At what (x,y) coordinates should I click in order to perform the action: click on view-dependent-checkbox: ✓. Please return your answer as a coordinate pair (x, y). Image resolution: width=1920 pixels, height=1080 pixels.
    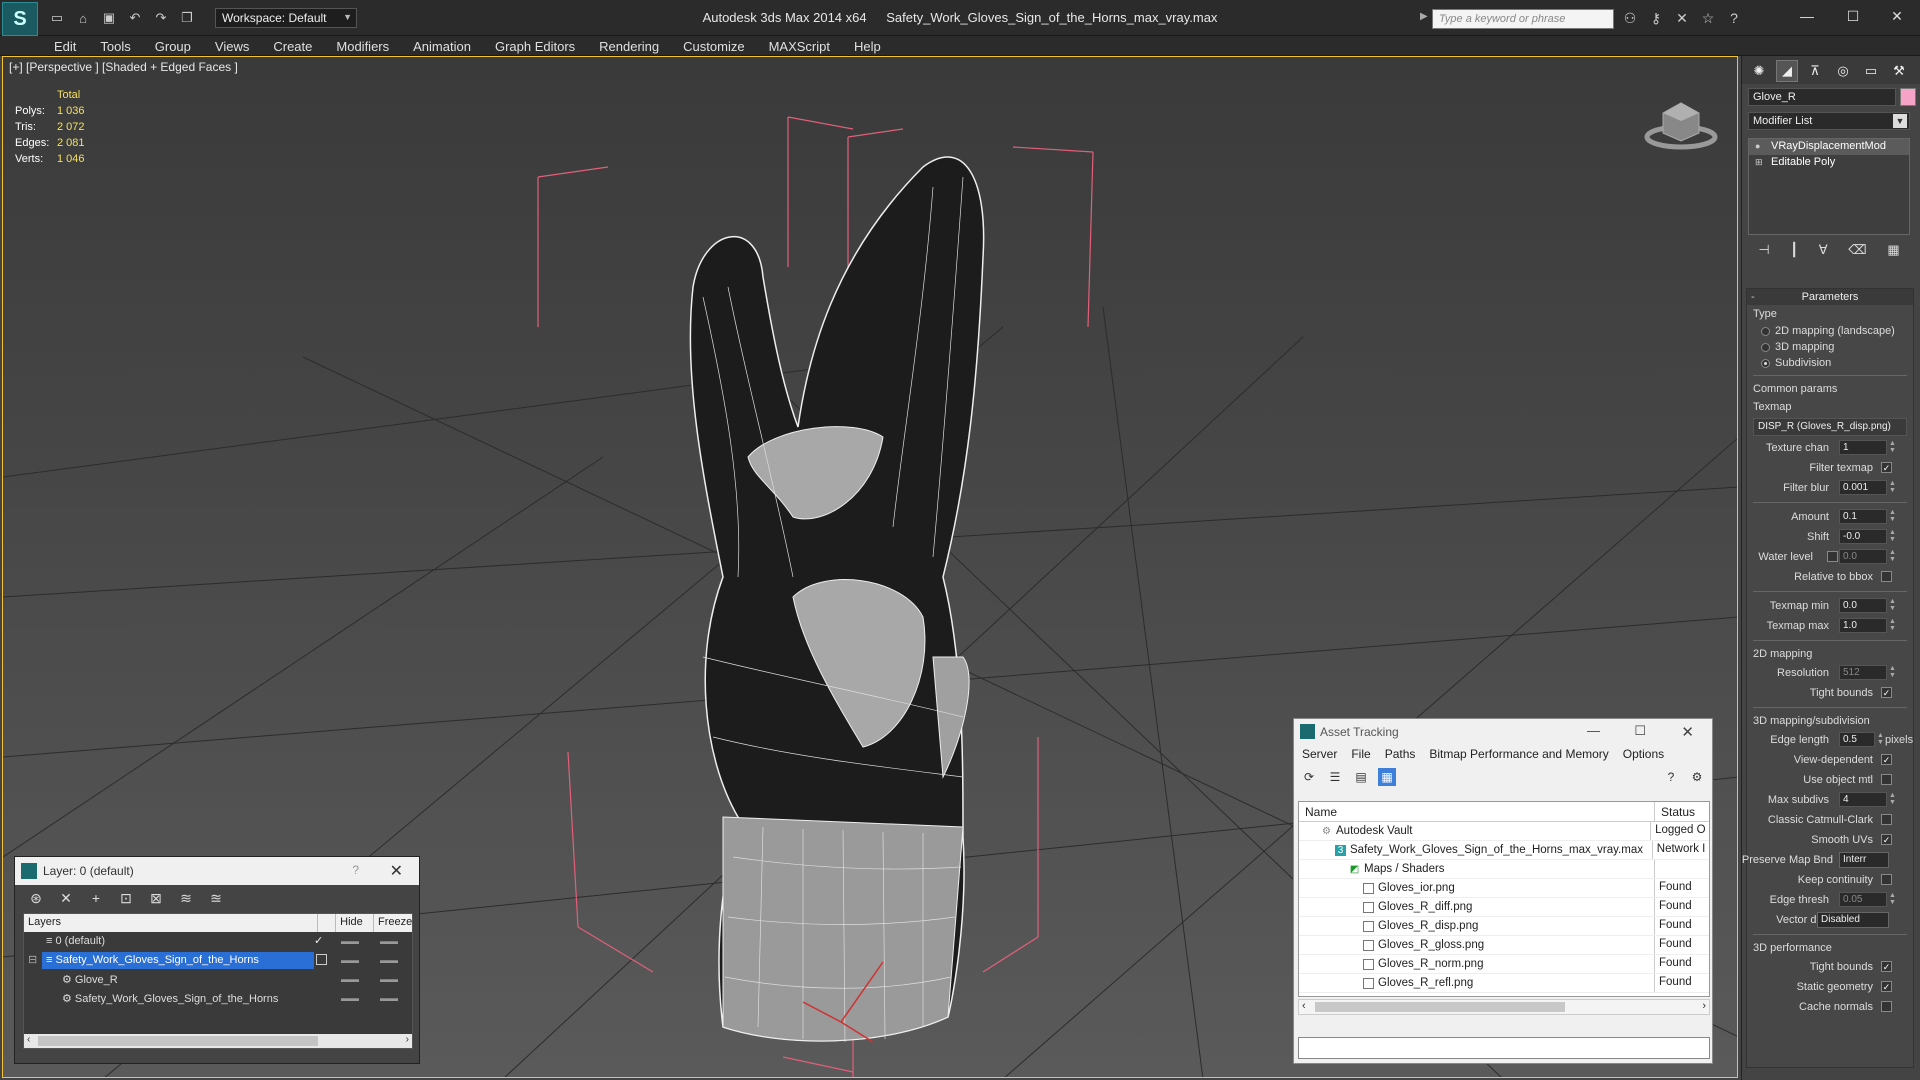
    Looking at the image, I should click on (1886, 759).